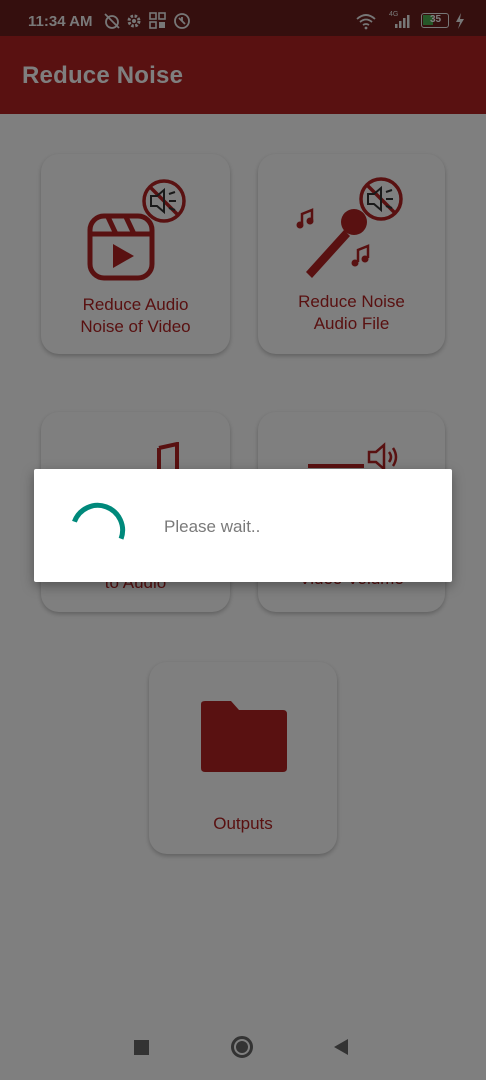 The width and height of the screenshot is (486, 1080). I want to click on loading-spinner-icon, so click(99, 521).